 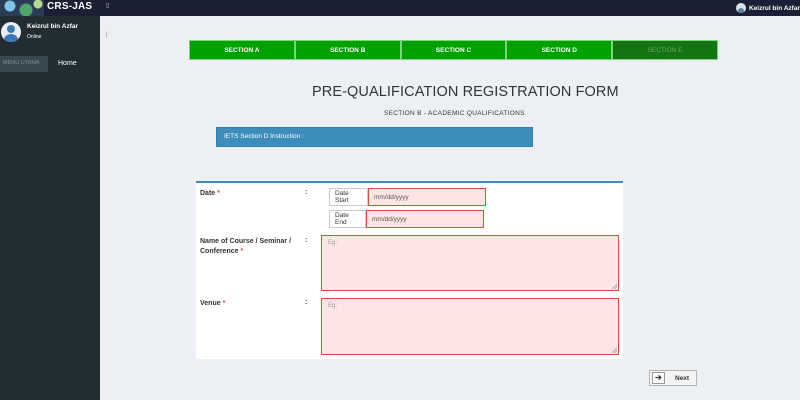 I want to click on tab-section-b: SECTION B, so click(x=347, y=50).